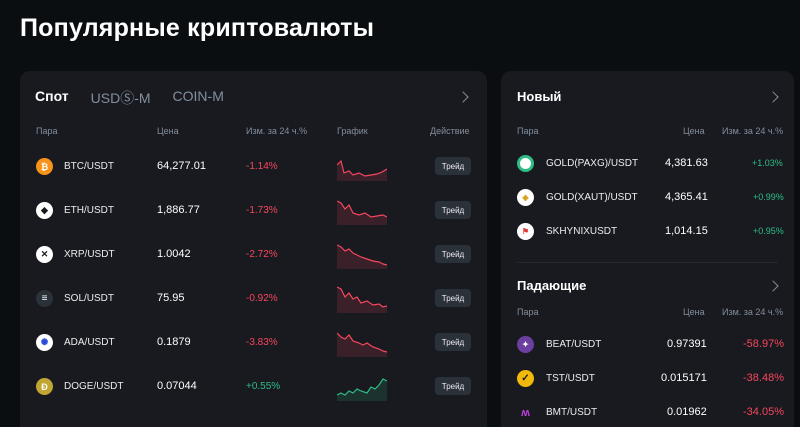 The image size is (800, 427). Describe the element at coordinates (174, 254) in the screenshot. I see `price-value: 1.0042` at that location.